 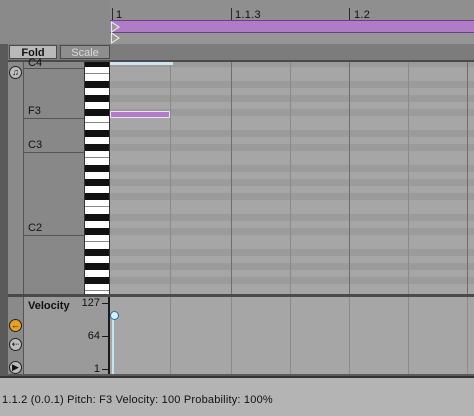 What do you see at coordinates (85, 52) in the screenshot?
I see `scale-button: Scale` at bounding box center [85, 52].